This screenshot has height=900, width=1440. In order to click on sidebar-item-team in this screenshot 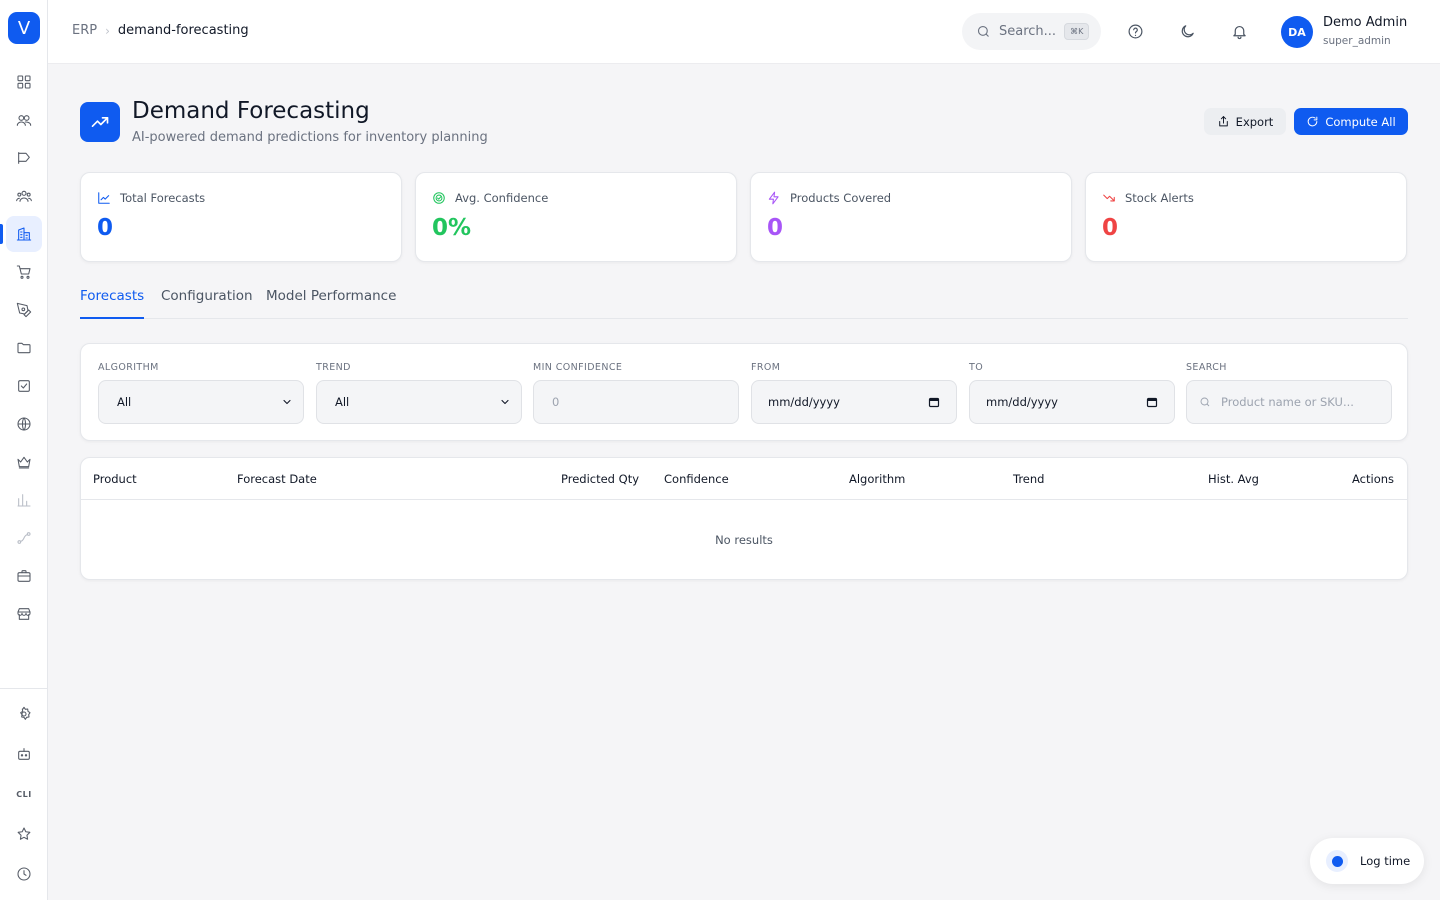, I will do `click(24, 196)`.